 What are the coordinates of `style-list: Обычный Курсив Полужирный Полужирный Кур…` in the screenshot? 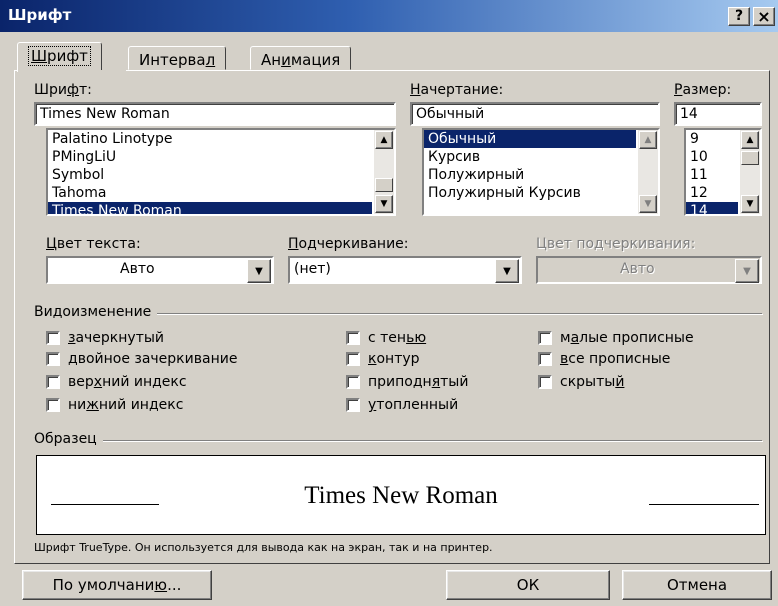 It's located at (541, 172).